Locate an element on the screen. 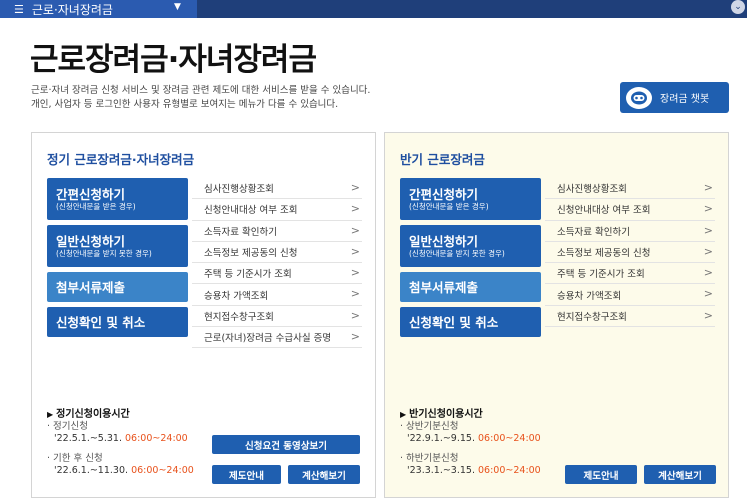 The height and width of the screenshot is (504, 747). schedule-label-text: 상반기분신청 is located at coordinates (432, 426).